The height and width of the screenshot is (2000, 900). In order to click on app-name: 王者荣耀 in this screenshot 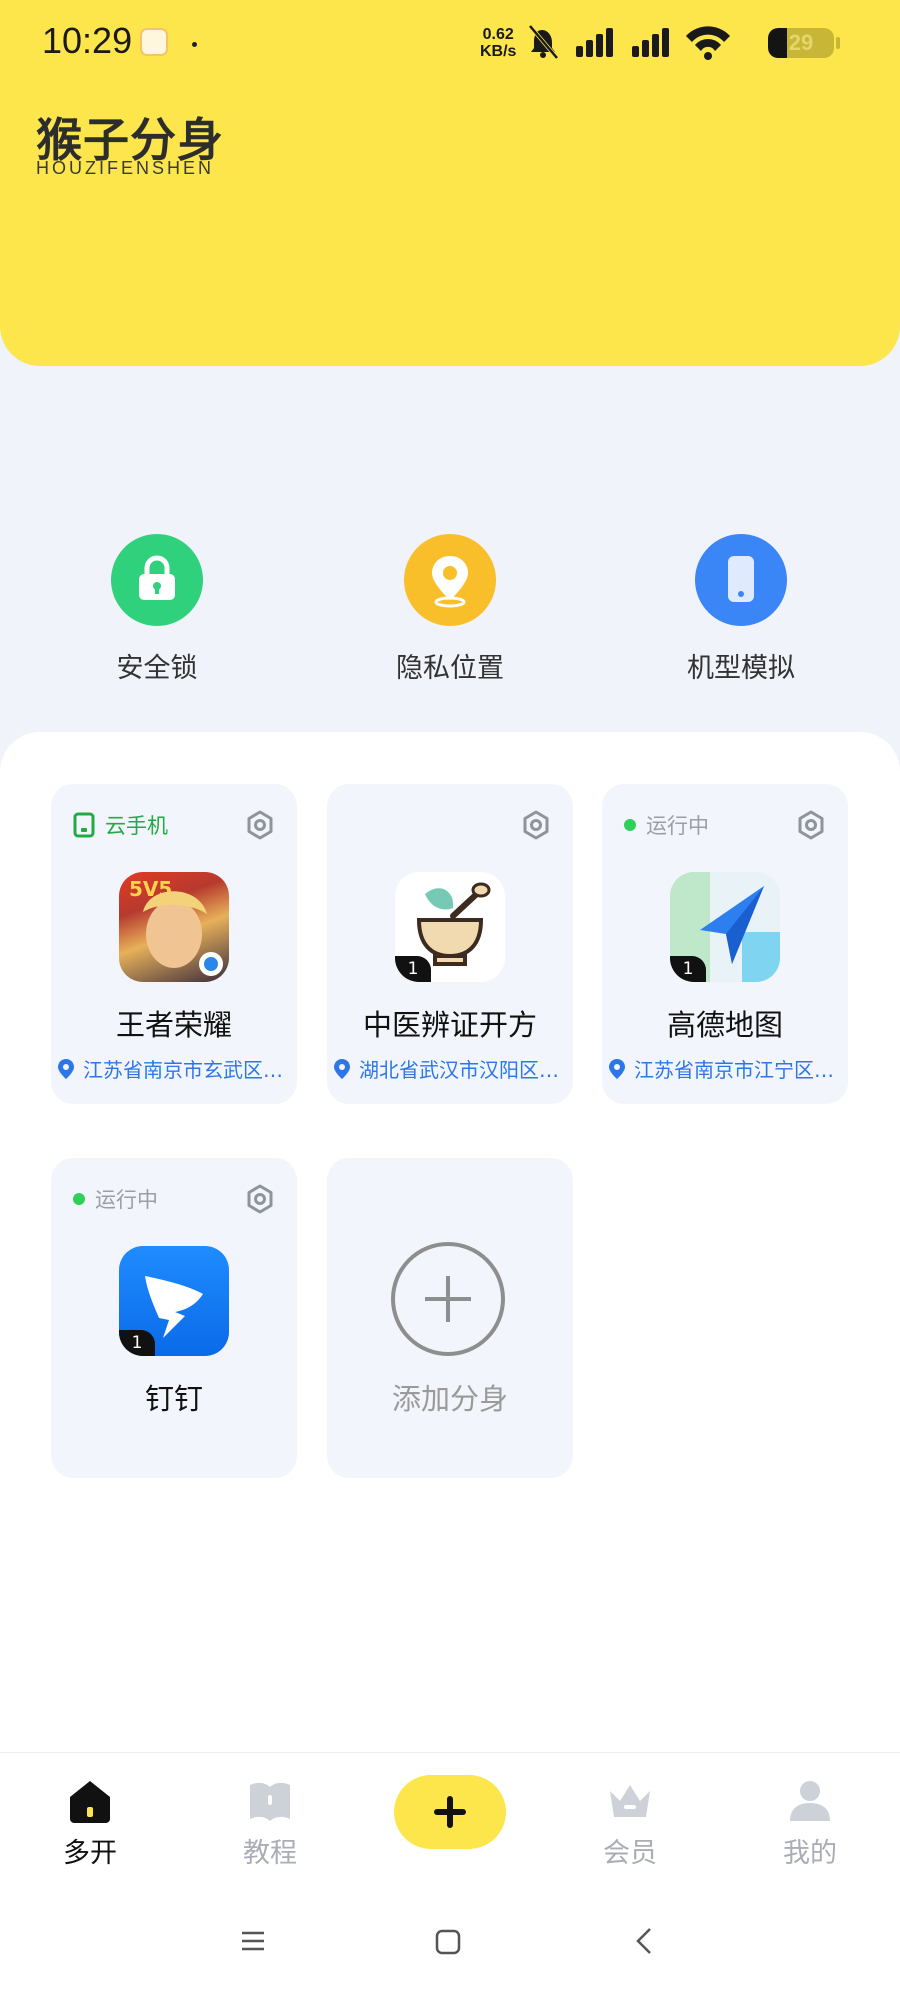, I will do `click(173, 1025)`.